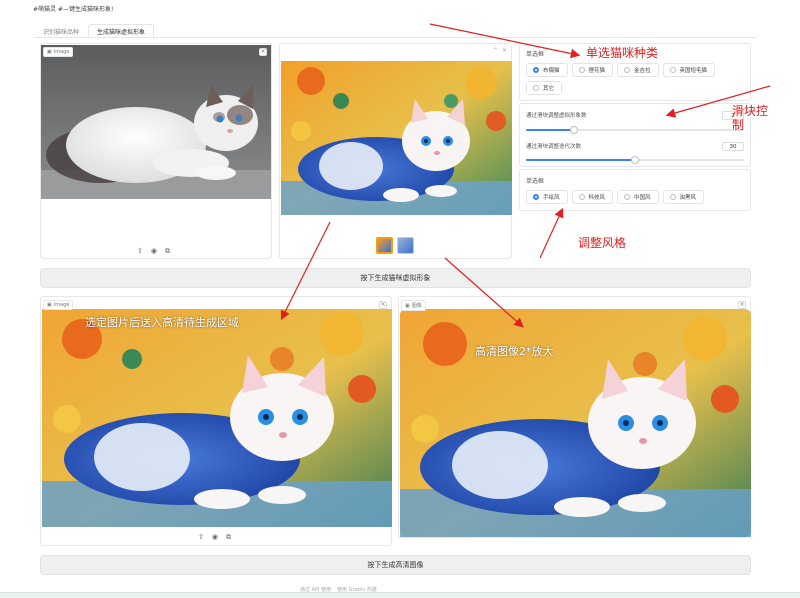 The image size is (800, 598). What do you see at coordinates (162, 322) in the screenshot?
I see `annotation-select-text: 选定图片后送入高清待生成区域` at bounding box center [162, 322].